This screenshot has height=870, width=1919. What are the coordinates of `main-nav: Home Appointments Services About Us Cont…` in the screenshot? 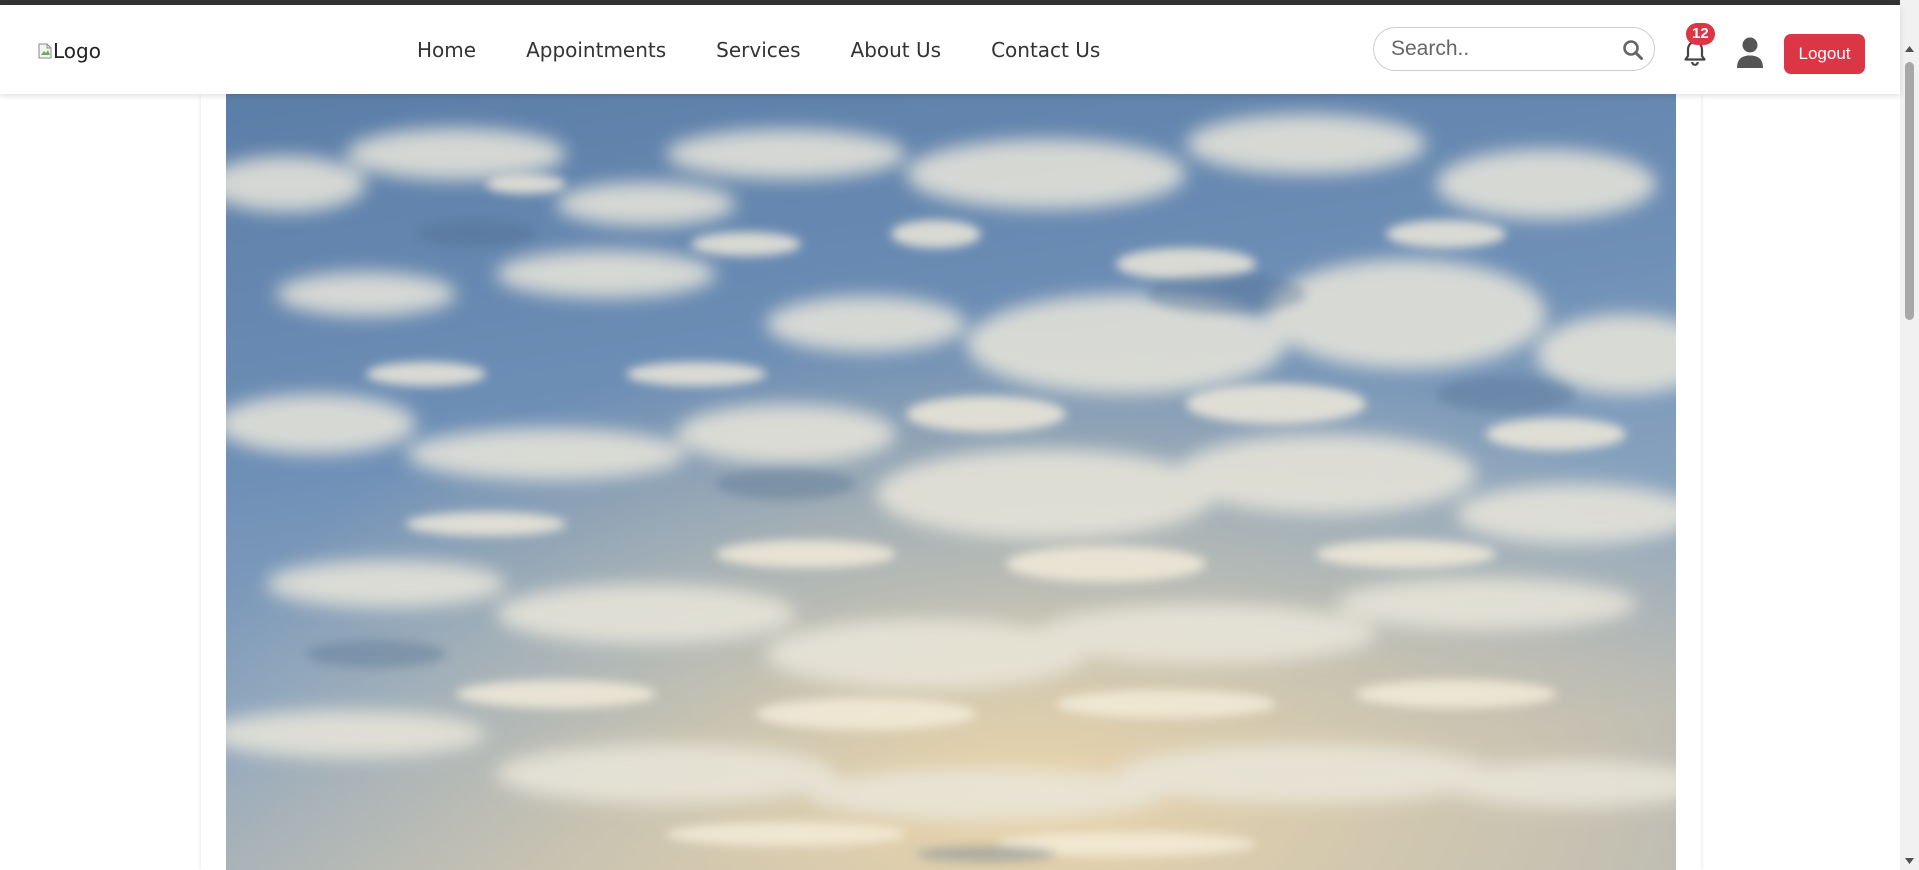 It's located at (783, 50).